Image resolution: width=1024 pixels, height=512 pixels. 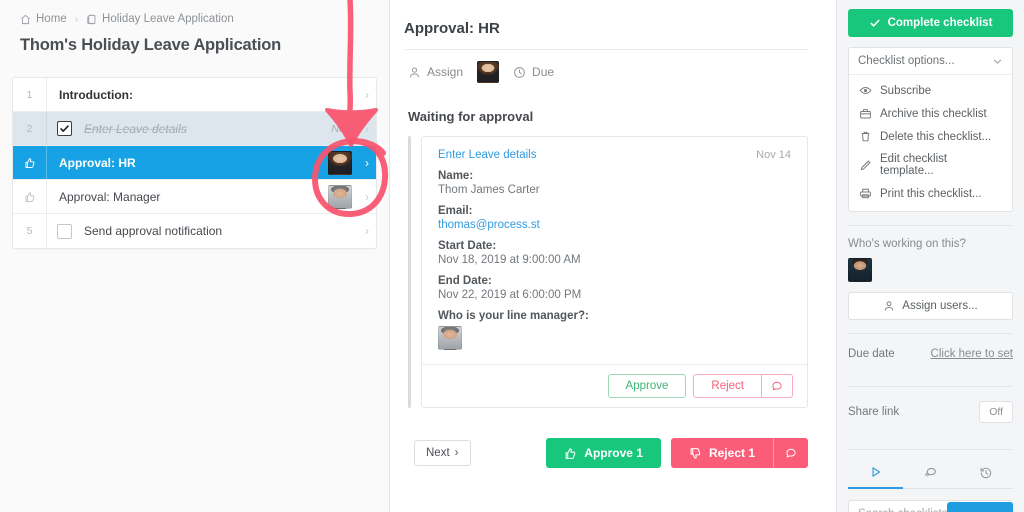 I want to click on task-row-introduction: 1 Introduction: ›, so click(x=194, y=95).